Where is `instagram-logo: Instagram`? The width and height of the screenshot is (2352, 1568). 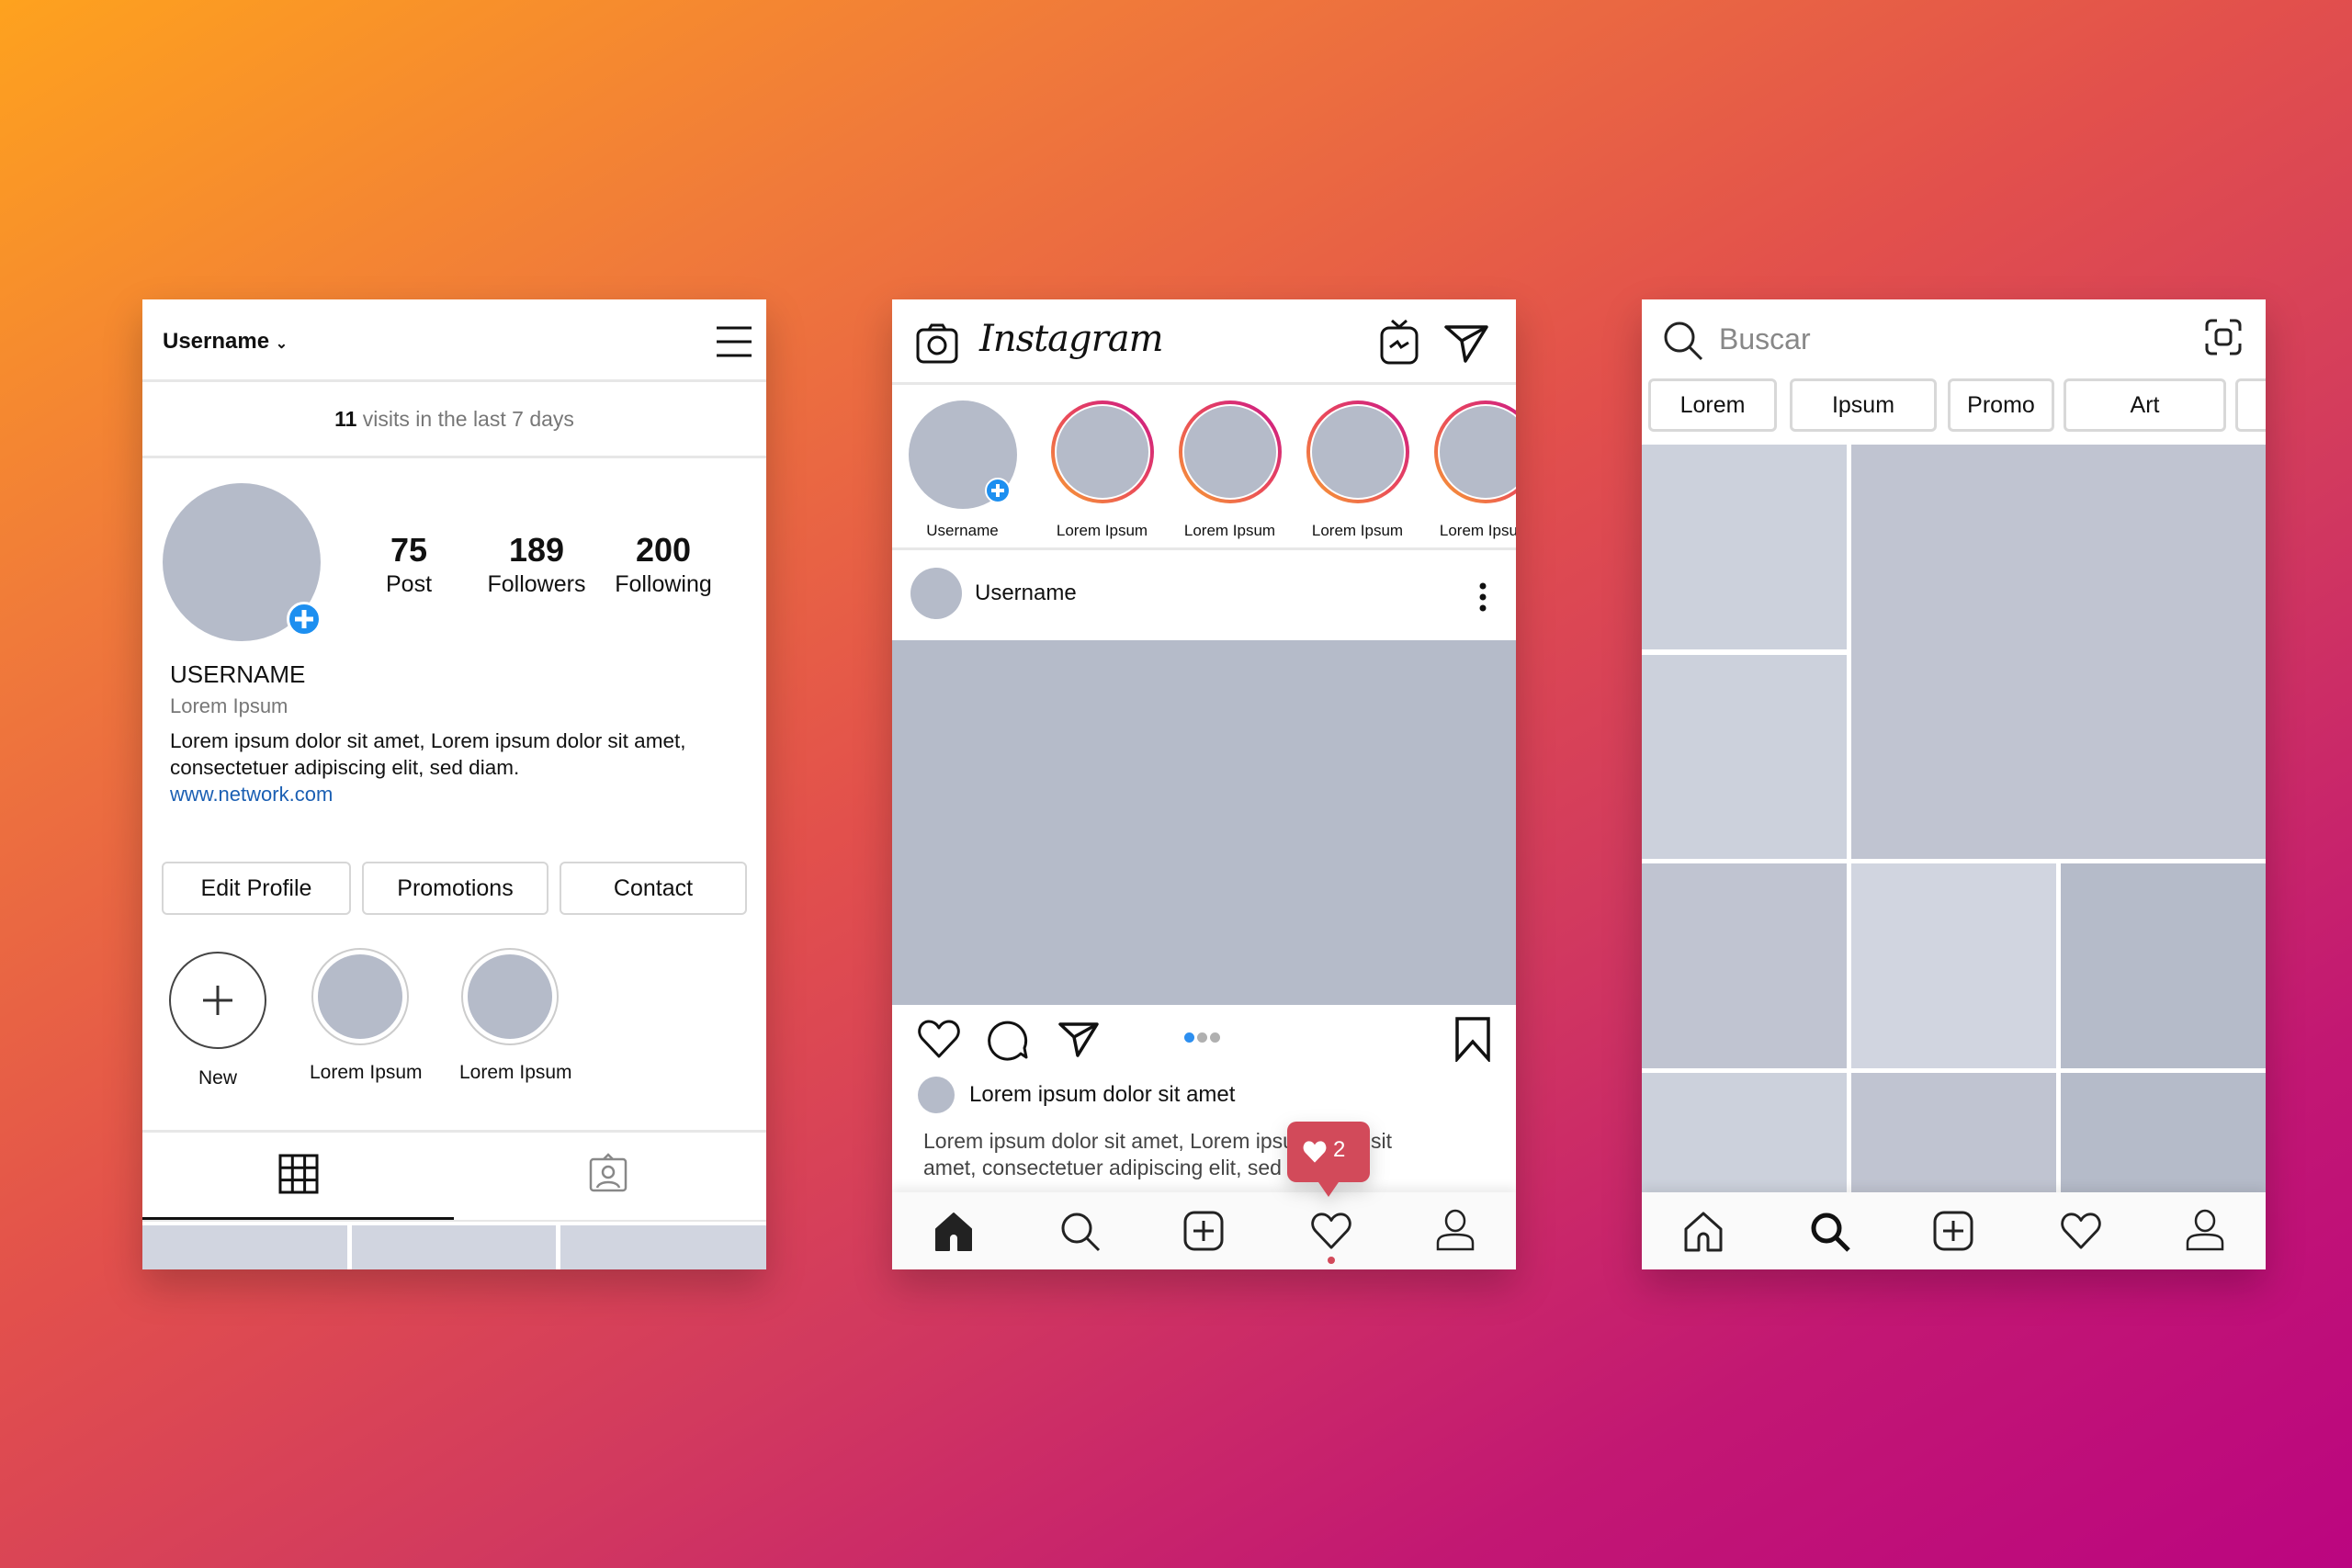 instagram-logo: Instagram is located at coordinates (1071, 339).